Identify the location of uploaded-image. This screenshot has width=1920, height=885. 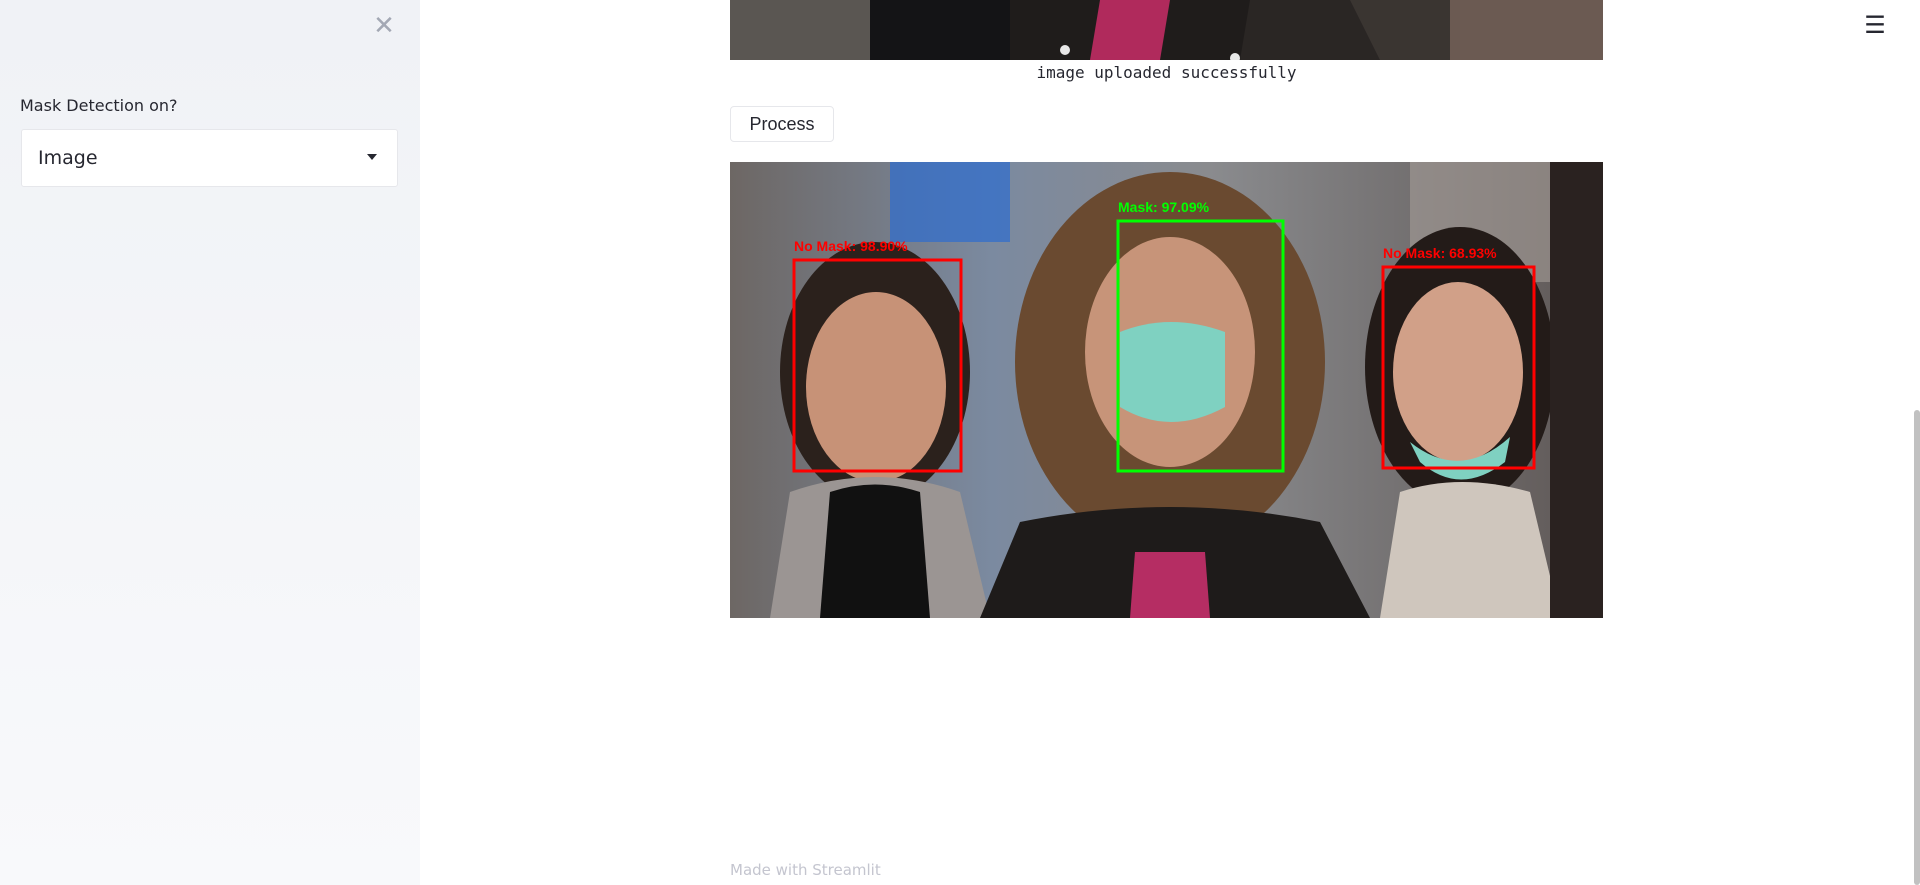
(1166, 30).